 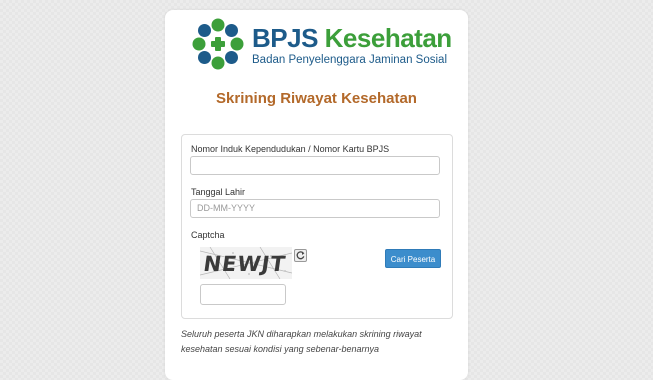 I want to click on nik-input, so click(x=315, y=165).